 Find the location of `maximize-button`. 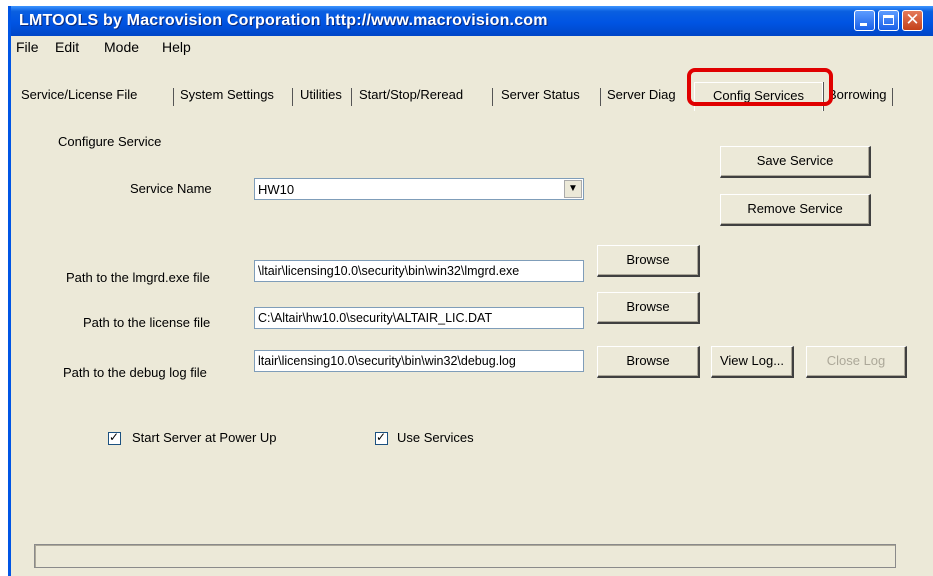

maximize-button is located at coordinates (888, 20).